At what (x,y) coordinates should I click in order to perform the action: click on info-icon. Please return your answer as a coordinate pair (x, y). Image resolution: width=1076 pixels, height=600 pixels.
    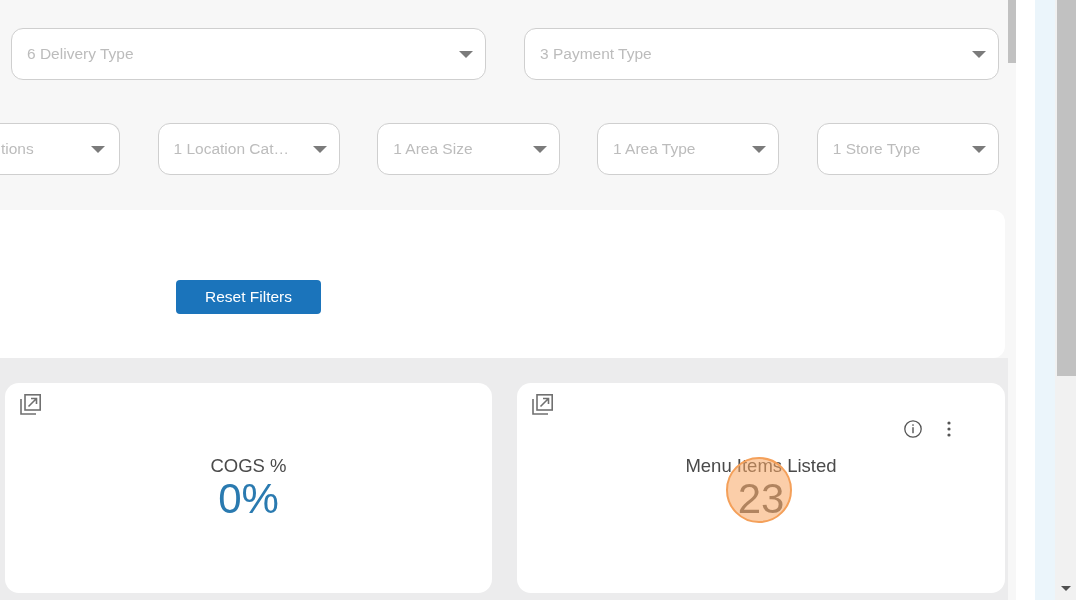
    Looking at the image, I should click on (913, 429).